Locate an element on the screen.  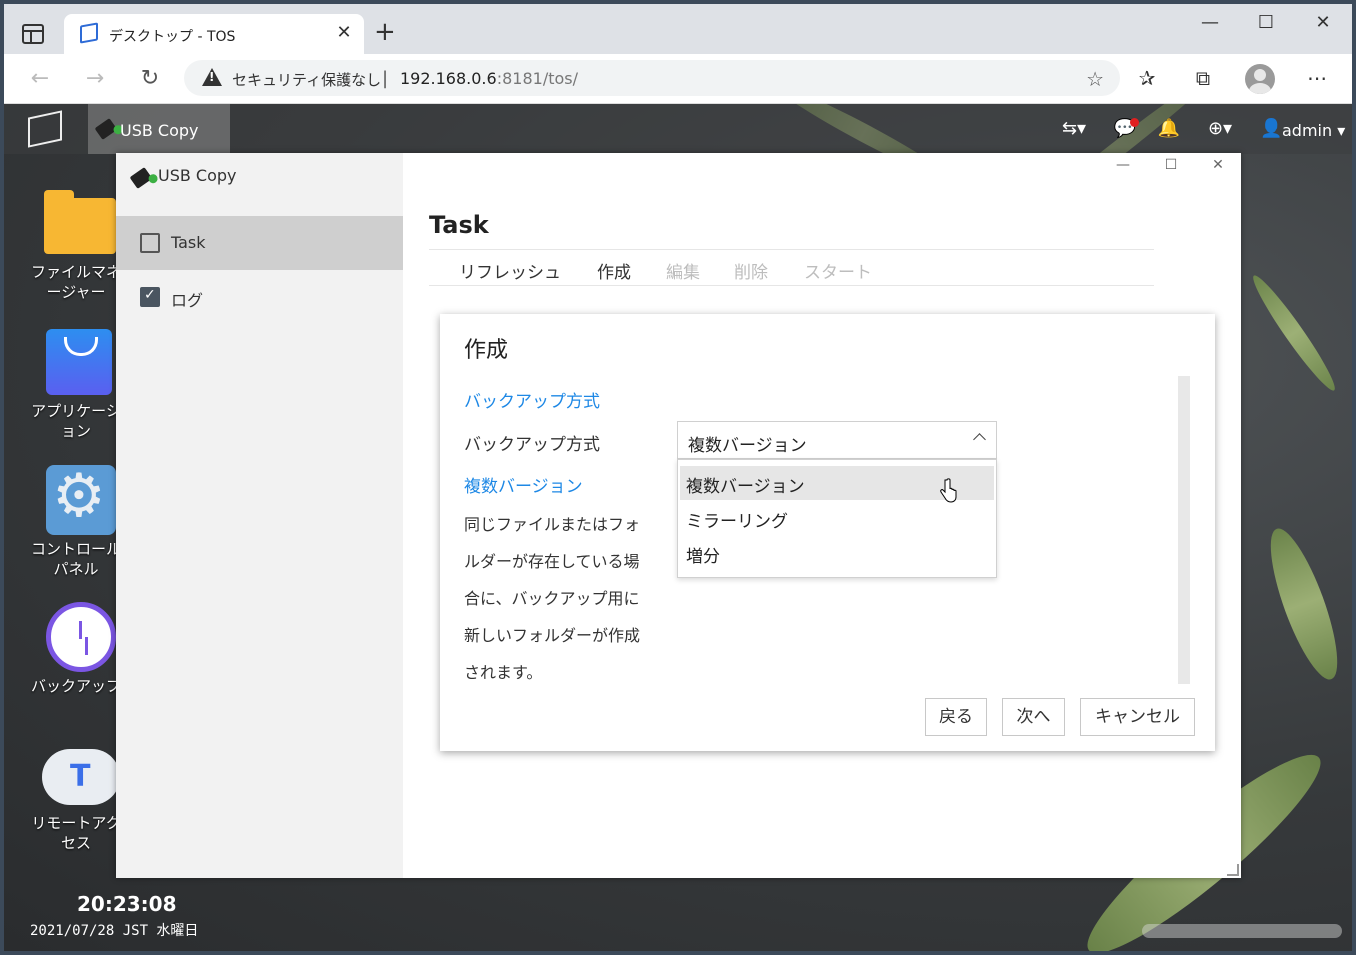
tos-taskbar: USB Copy ⇆▾ 💬 🔔 ⊕▾ 👤 admin ▾ is located at coordinates (678, 129).